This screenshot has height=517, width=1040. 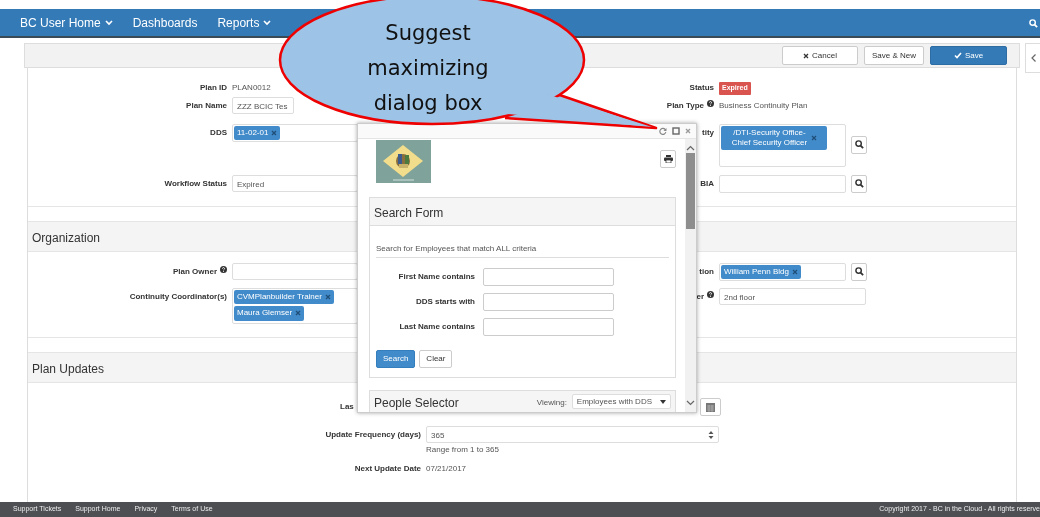 What do you see at coordinates (257, 132) in the screenshot?
I see `tag: 11-02-01` at bounding box center [257, 132].